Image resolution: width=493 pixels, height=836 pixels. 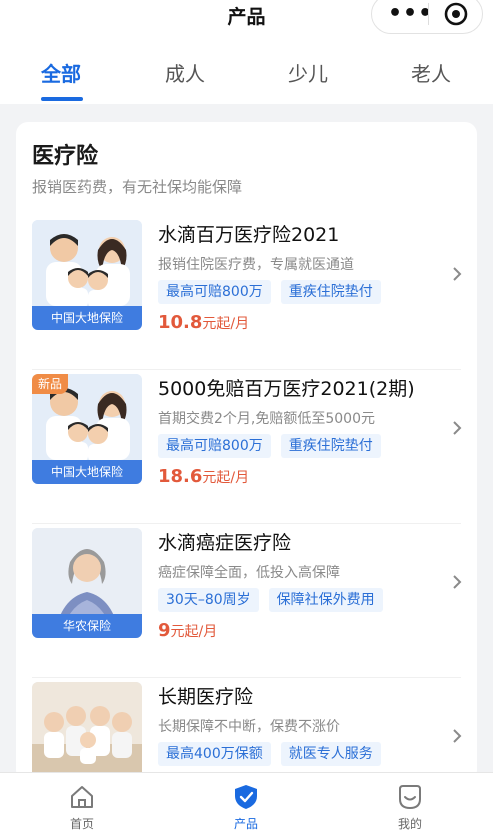 I want to click on more-icon: •••, so click(x=410, y=14).